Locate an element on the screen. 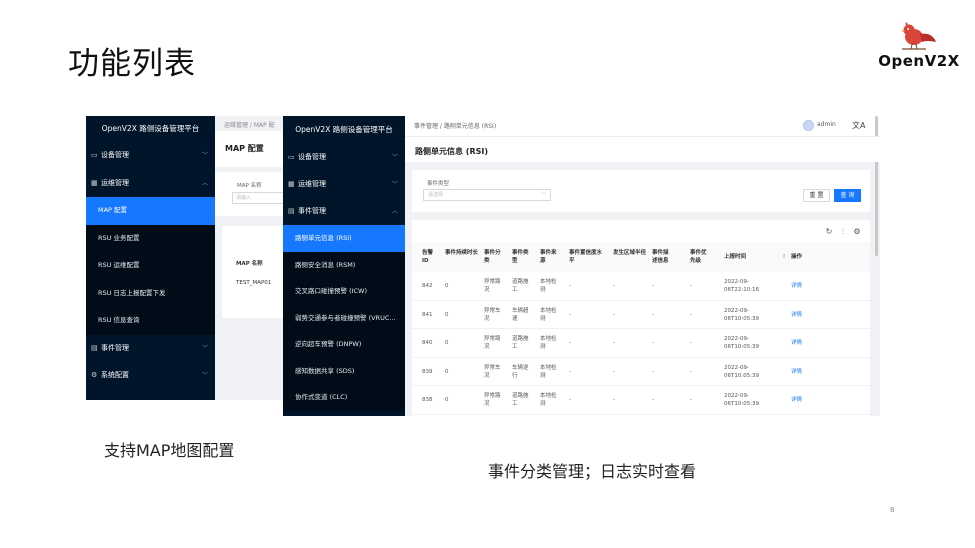 Image resolution: width=975 pixels, height=548 pixels. page-title: MAP 配置 is located at coordinates (244, 148).